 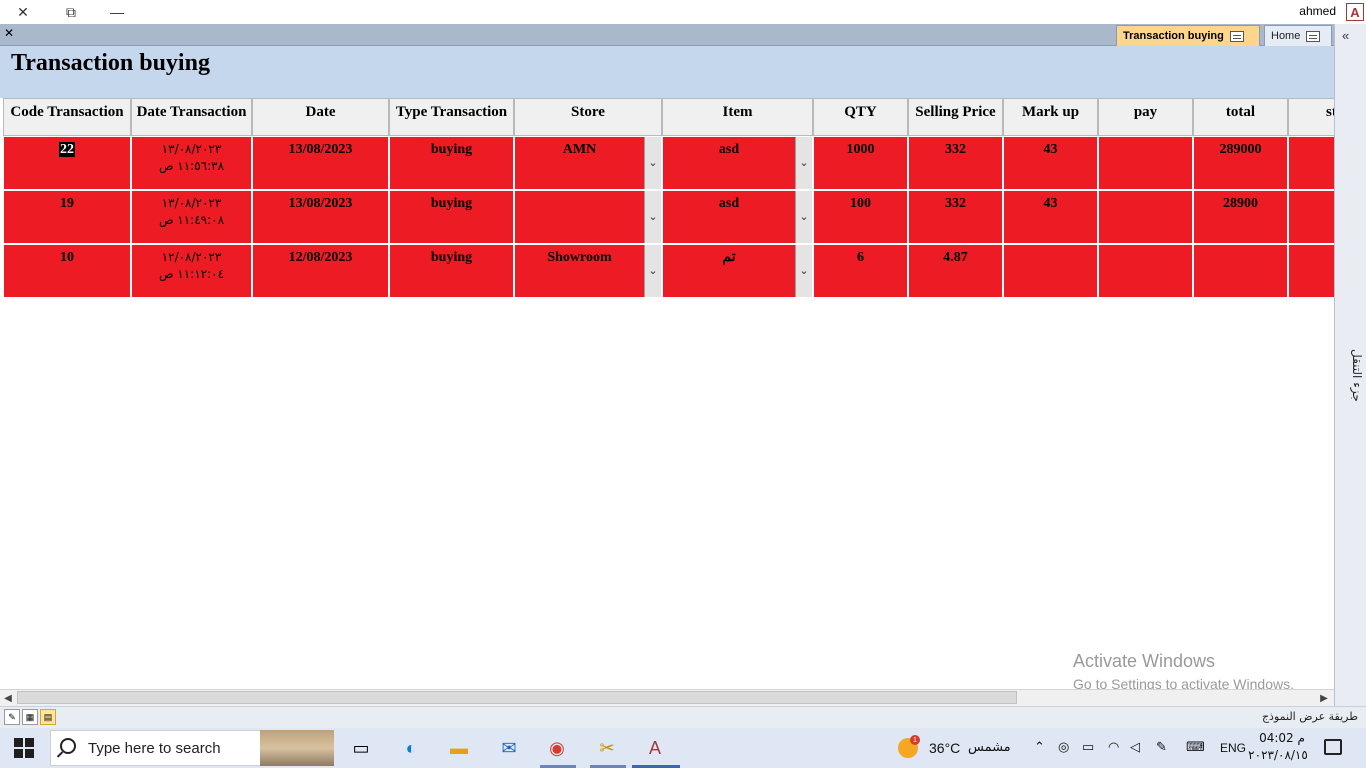 What do you see at coordinates (588, 117) in the screenshot?
I see `column-header-store: Store` at bounding box center [588, 117].